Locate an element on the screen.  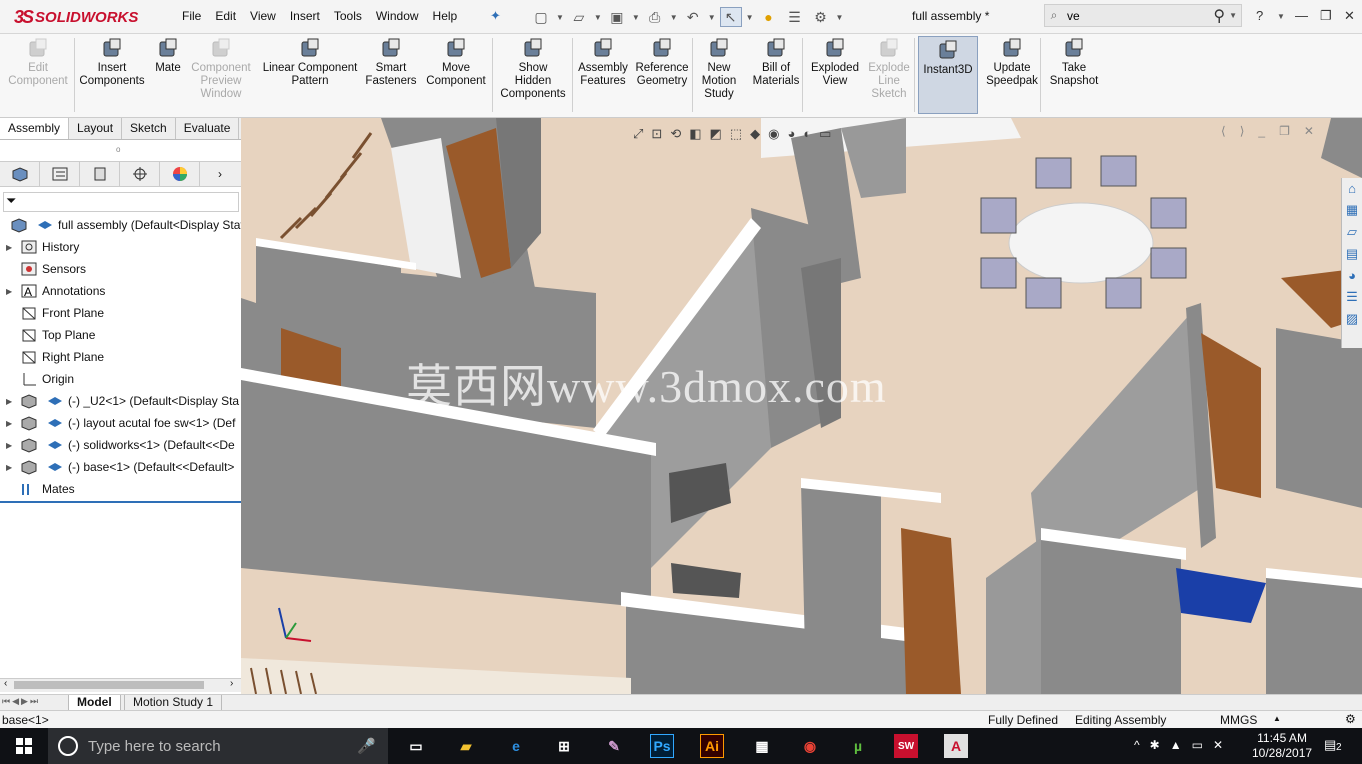
tree-item: ▶ (-) _U2<1> (Default<Display Sta is located at coordinates (120, 401).